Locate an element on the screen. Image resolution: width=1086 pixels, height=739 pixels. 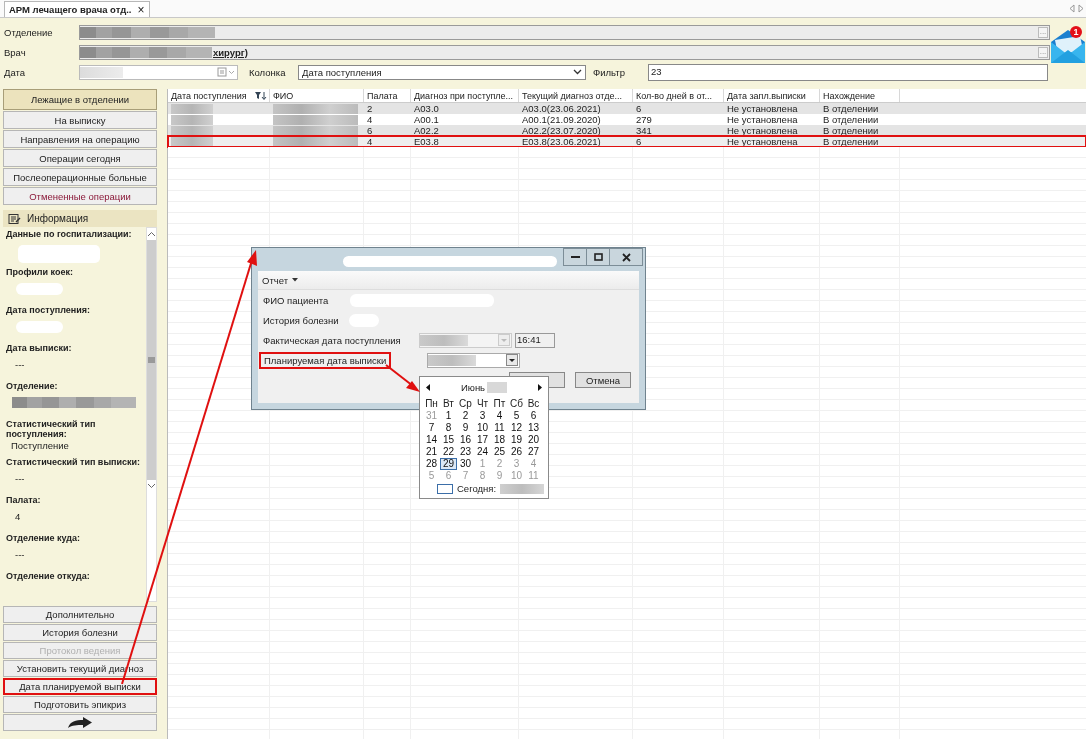
triangle-right-icon is located at coordinates (540, 387).